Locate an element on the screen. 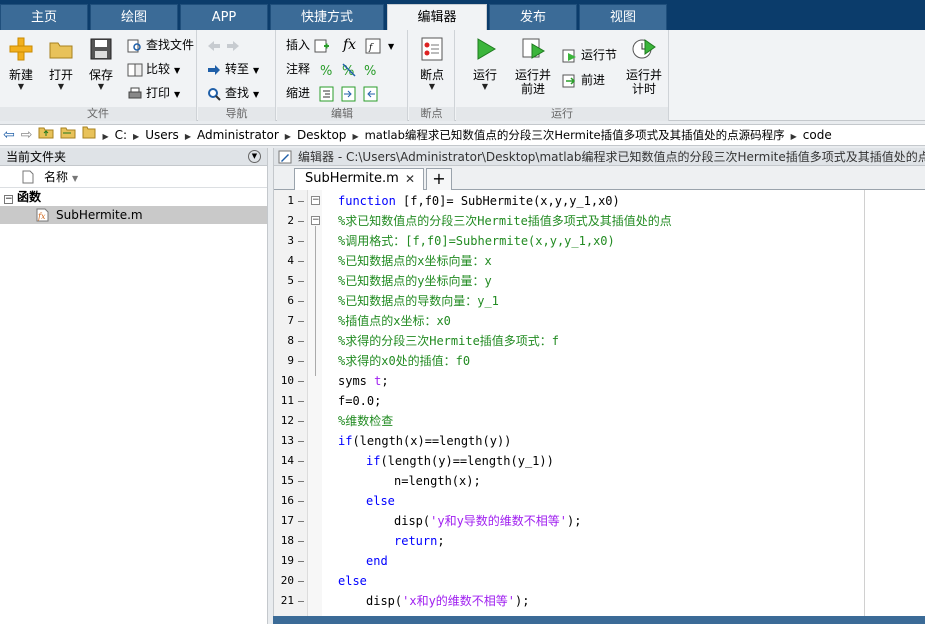 The height and width of the screenshot is (624, 925). uncomment-button: % is located at coordinates (350, 69).